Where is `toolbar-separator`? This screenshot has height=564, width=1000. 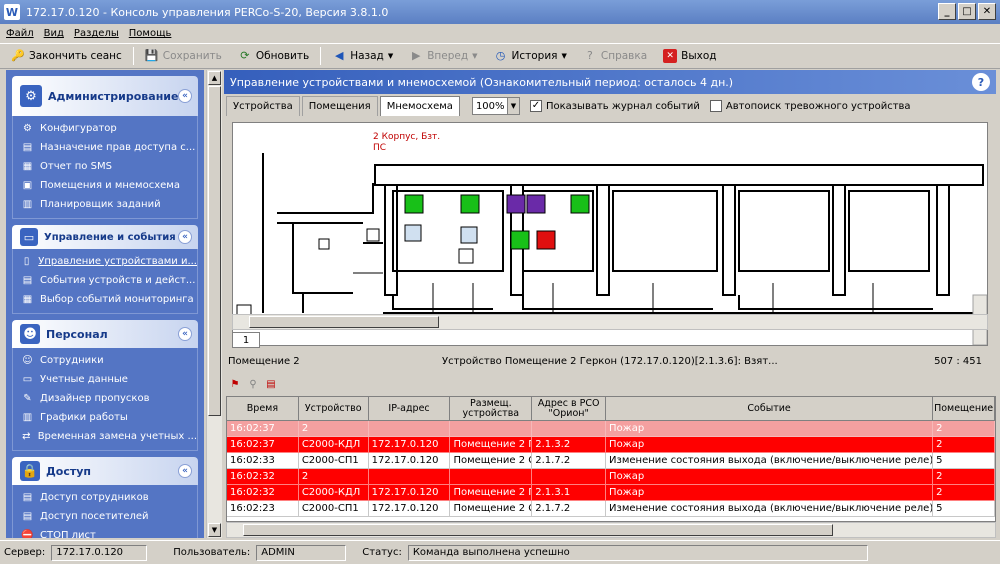
toolbar-separator is located at coordinates (321, 56).